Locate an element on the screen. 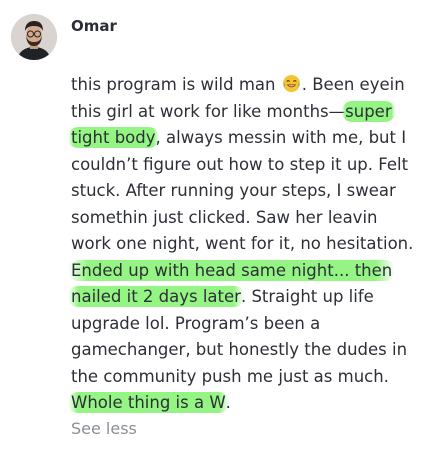 Image resolution: width=428 pixels, height=449 pixels. avatar-photo is located at coordinates (34, 37).